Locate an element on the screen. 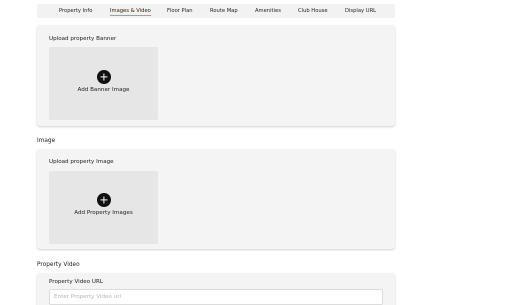 The width and height of the screenshot is (512, 305). video-card: Property Video URL is located at coordinates (216, 289).